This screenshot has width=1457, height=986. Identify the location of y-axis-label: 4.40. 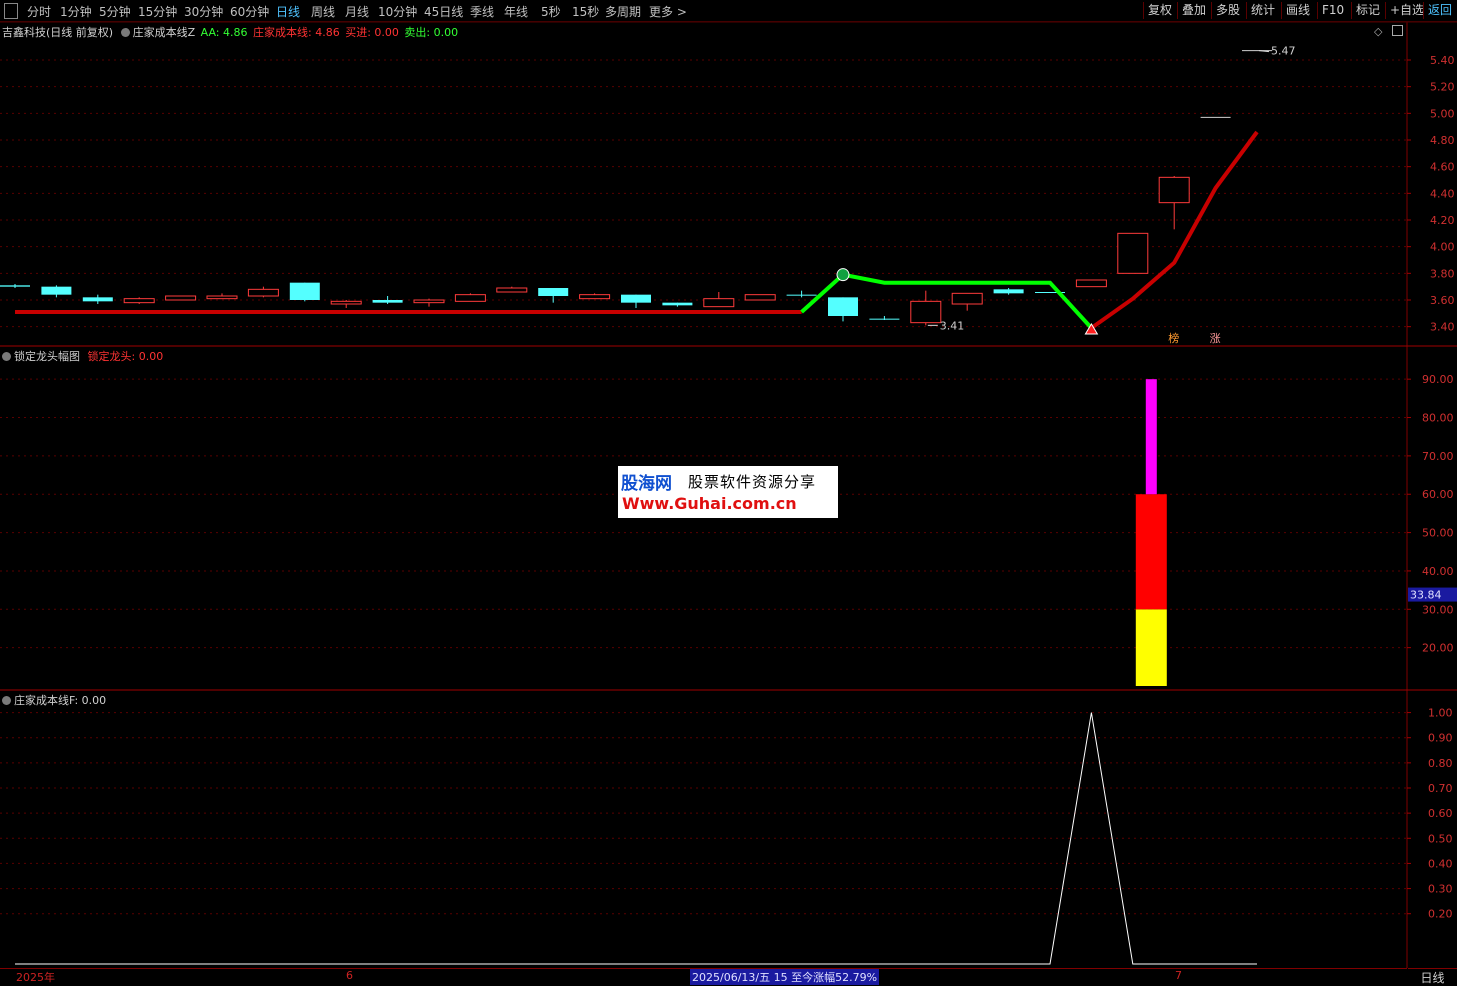
(1442, 193).